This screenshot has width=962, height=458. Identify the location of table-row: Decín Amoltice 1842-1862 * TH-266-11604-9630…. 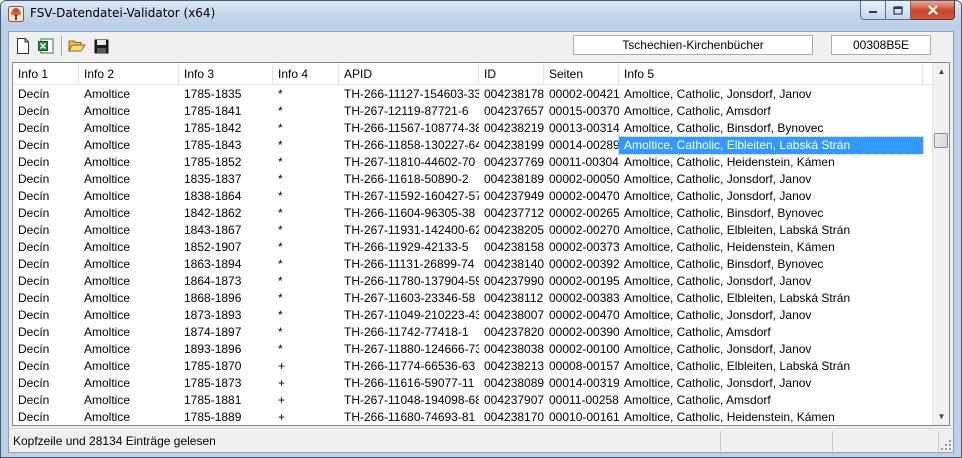
(473, 213).